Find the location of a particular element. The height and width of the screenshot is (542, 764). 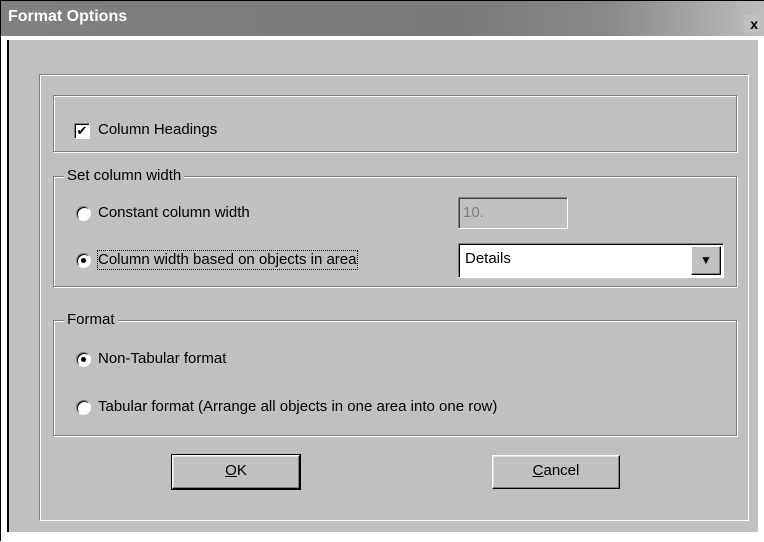

frame-right is located at coordinates (761, 289).